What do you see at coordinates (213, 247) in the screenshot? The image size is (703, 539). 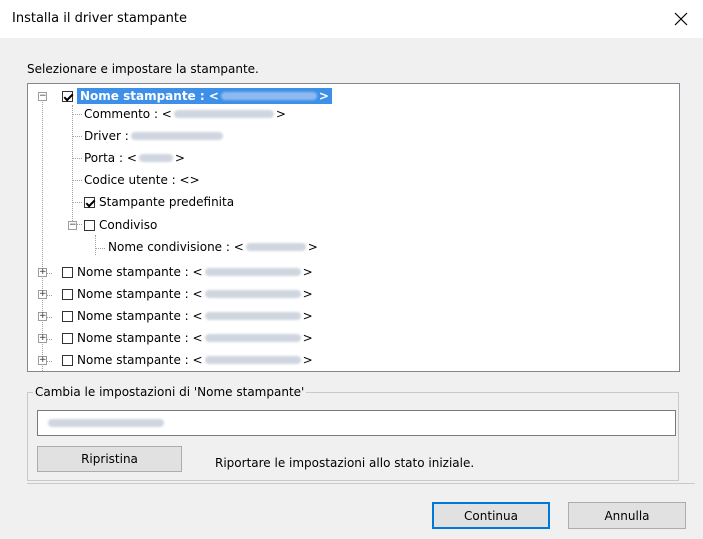 I see `tree-node-nome-condivisione: Nome condivisione : < >` at bounding box center [213, 247].